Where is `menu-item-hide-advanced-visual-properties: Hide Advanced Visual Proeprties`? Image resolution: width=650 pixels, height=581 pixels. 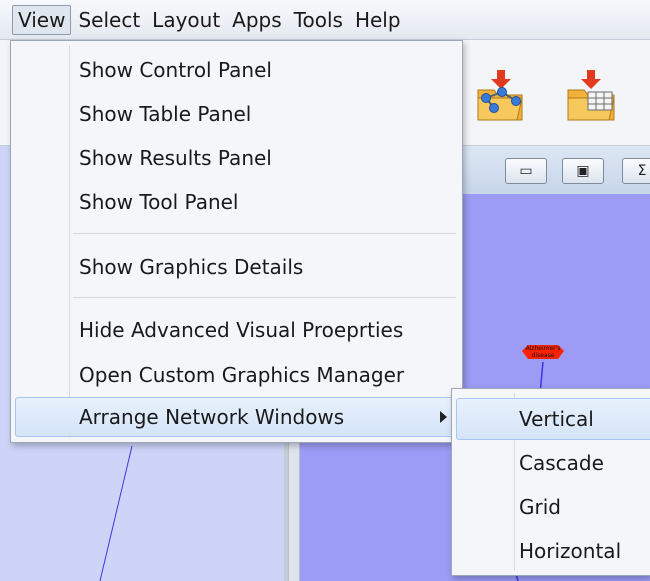 menu-item-hide-advanced-visual-properties: Hide Advanced Visual Proeprties is located at coordinates (236, 330).